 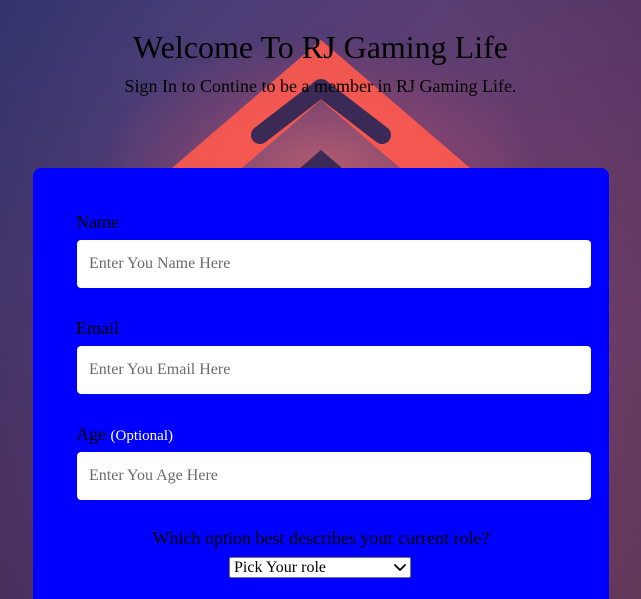 What do you see at coordinates (97, 222) in the screenshot?
I see `name-label: Name` at bounding box center [97, 222].